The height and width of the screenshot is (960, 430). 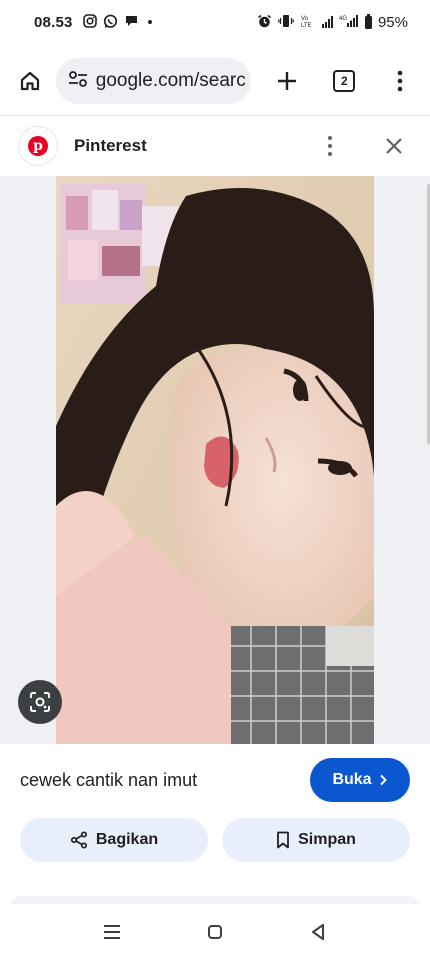 What do you see at coordinates (215, 842) in the screenshot?
I see `result-actions: Bagikan Simpan` at bounding box center [215, 842].